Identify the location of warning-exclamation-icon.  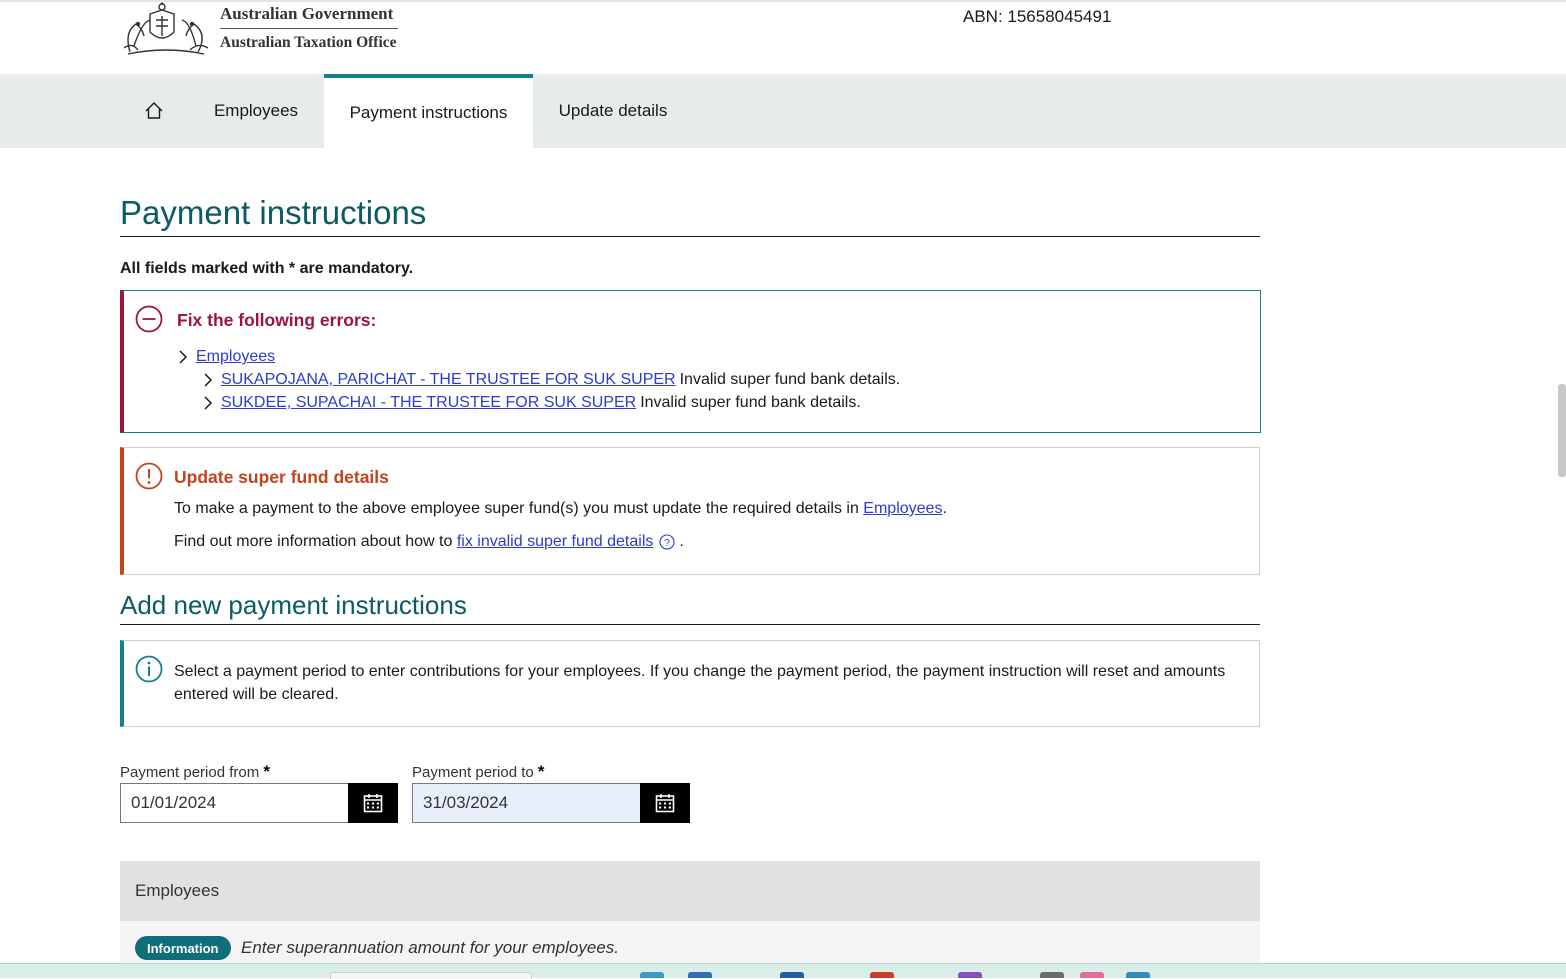
(149, 476).